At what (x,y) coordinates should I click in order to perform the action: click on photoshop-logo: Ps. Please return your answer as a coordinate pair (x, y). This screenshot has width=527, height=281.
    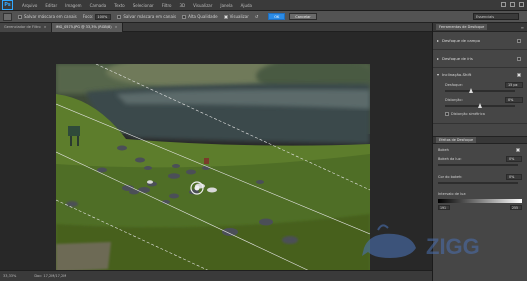
    Looking at the image, I should click on (7, 5).